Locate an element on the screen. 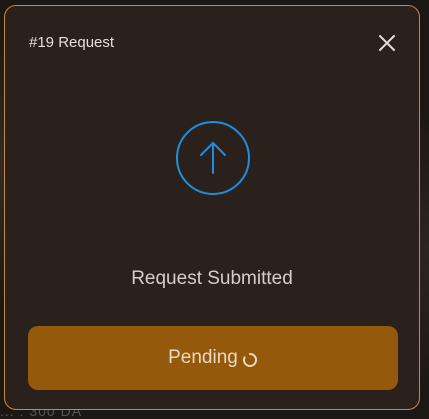 Image resolution: width=429 pixels, height=419 pixels. pending-button: Pending is located at coordinates (213, 358).